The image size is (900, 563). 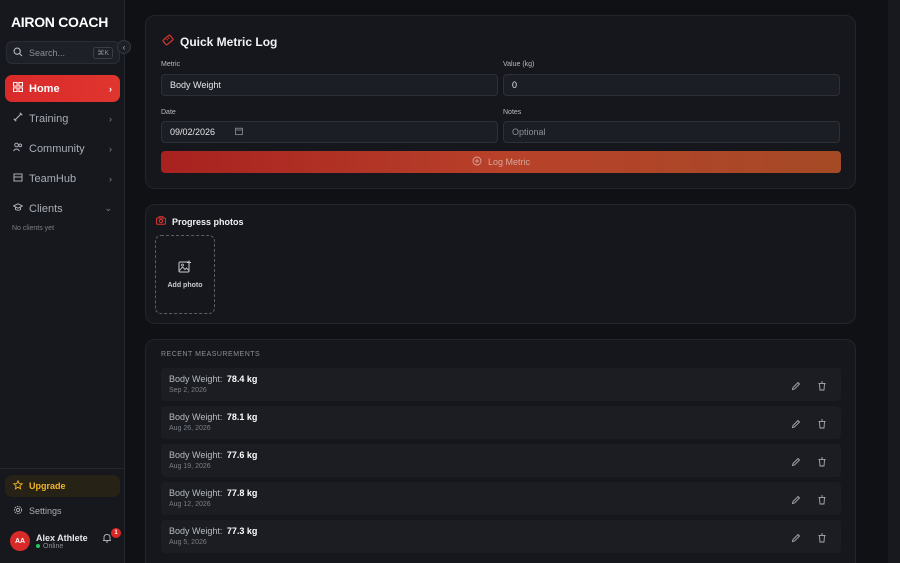 What do you see at coordinates (477, 162) in the screenshot?
I see `plus-circle-icon` at bounding box center [477, 162].